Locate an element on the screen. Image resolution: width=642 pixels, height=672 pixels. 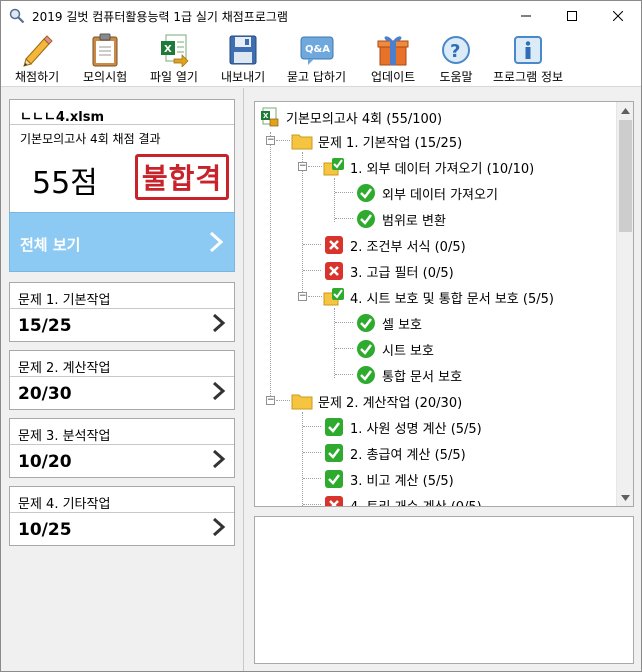
update-button: 업데이트 is located at coordinates (393, 59).